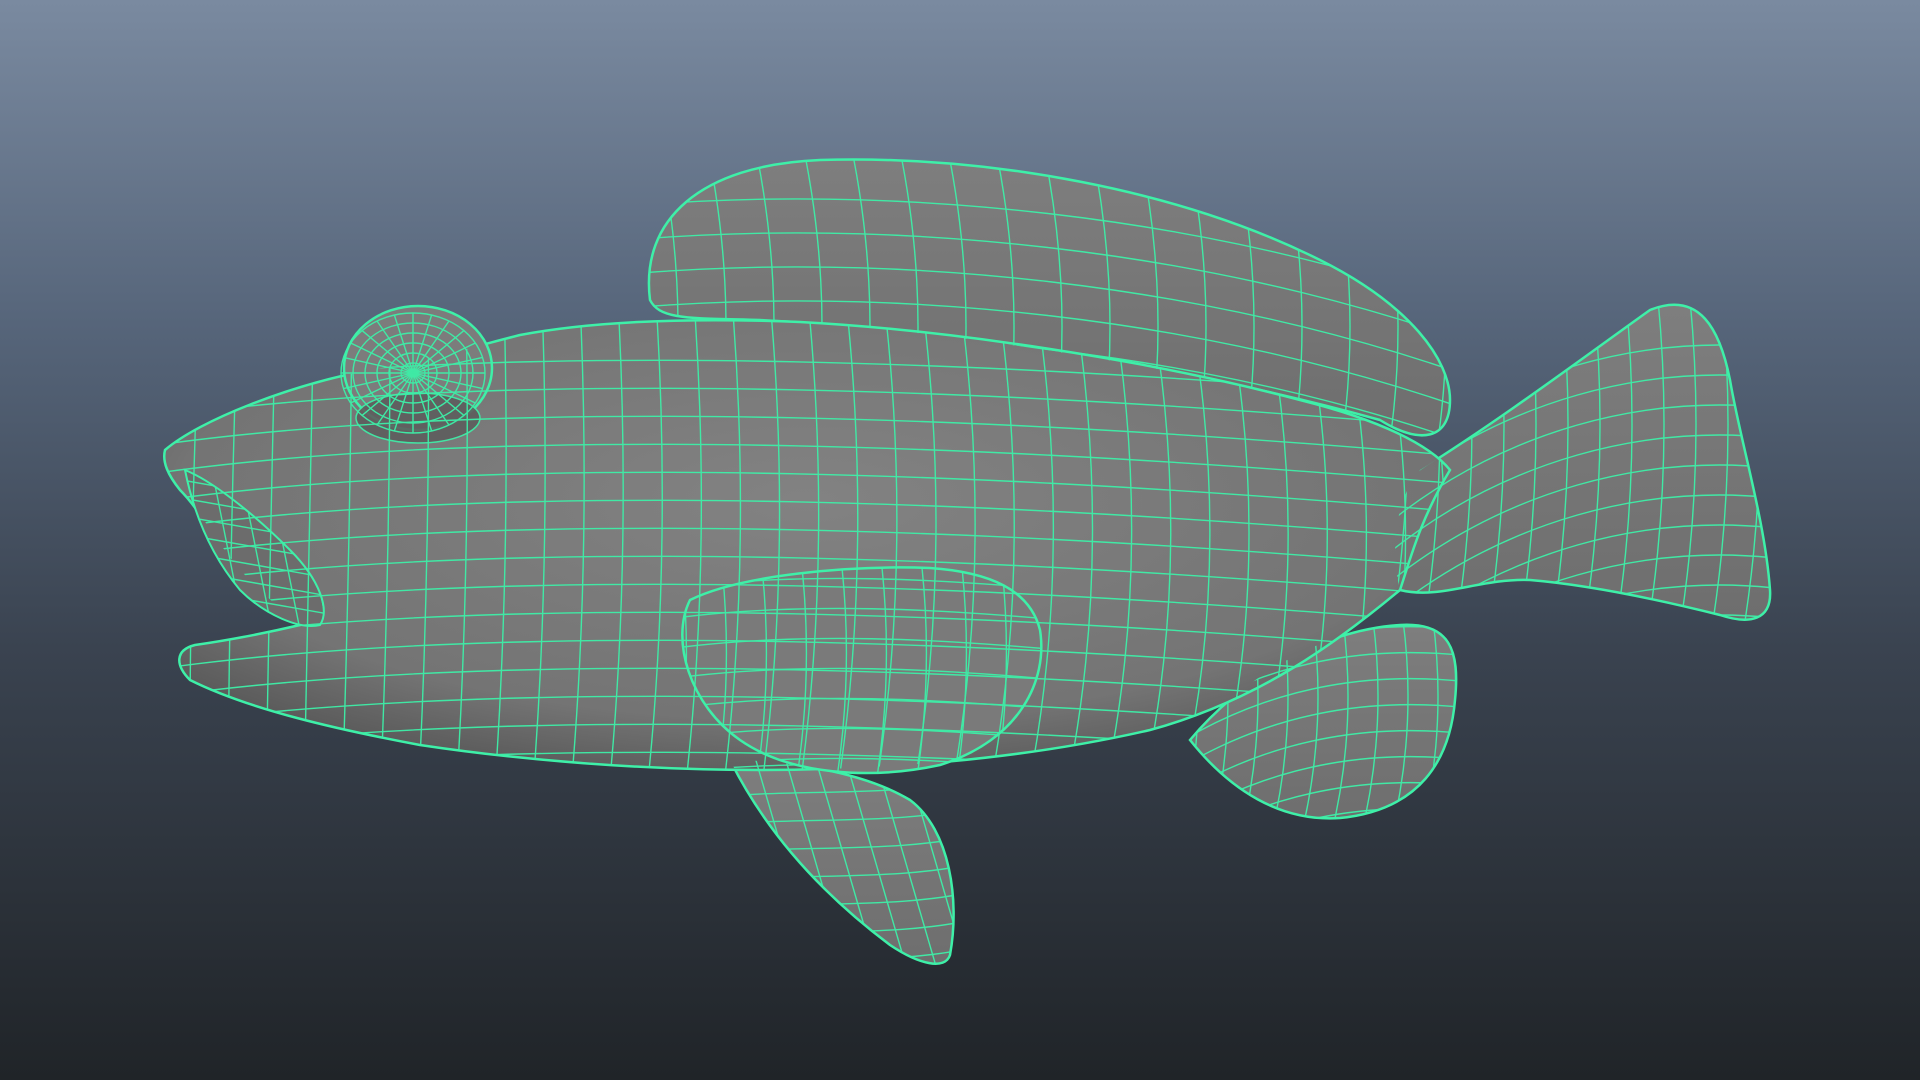  Describe the element at coordinates (841, 861) in the screenshot. I see `ventral-fin` at that location.